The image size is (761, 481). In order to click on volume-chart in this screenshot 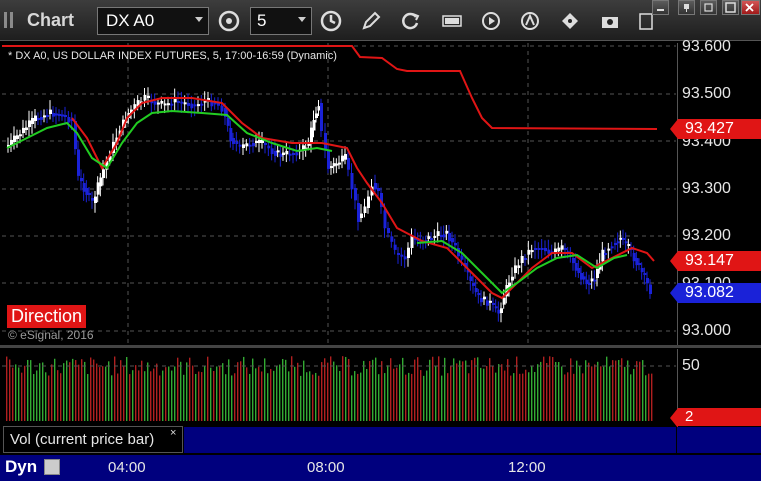, I will do `click(339, 387)`.